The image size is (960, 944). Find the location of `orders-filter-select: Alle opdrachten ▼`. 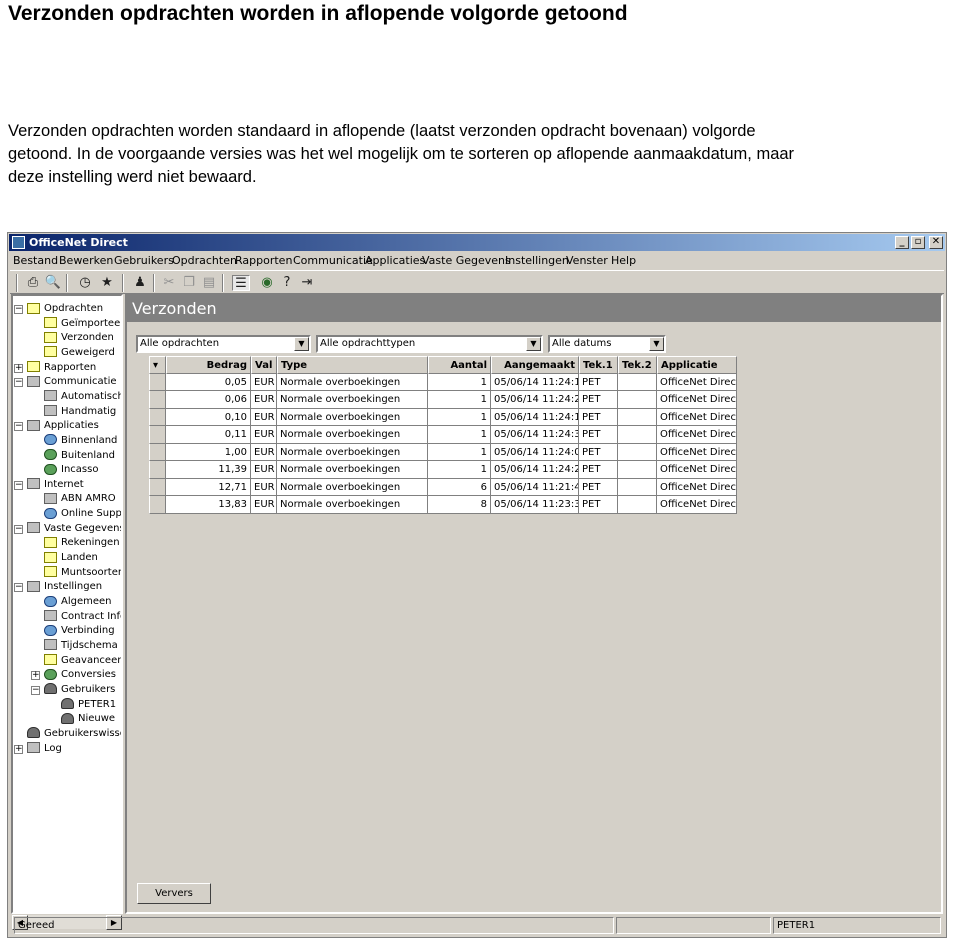

orders-filter-select: Alle opdrachten ▼ is located at coordinates (223, 344).